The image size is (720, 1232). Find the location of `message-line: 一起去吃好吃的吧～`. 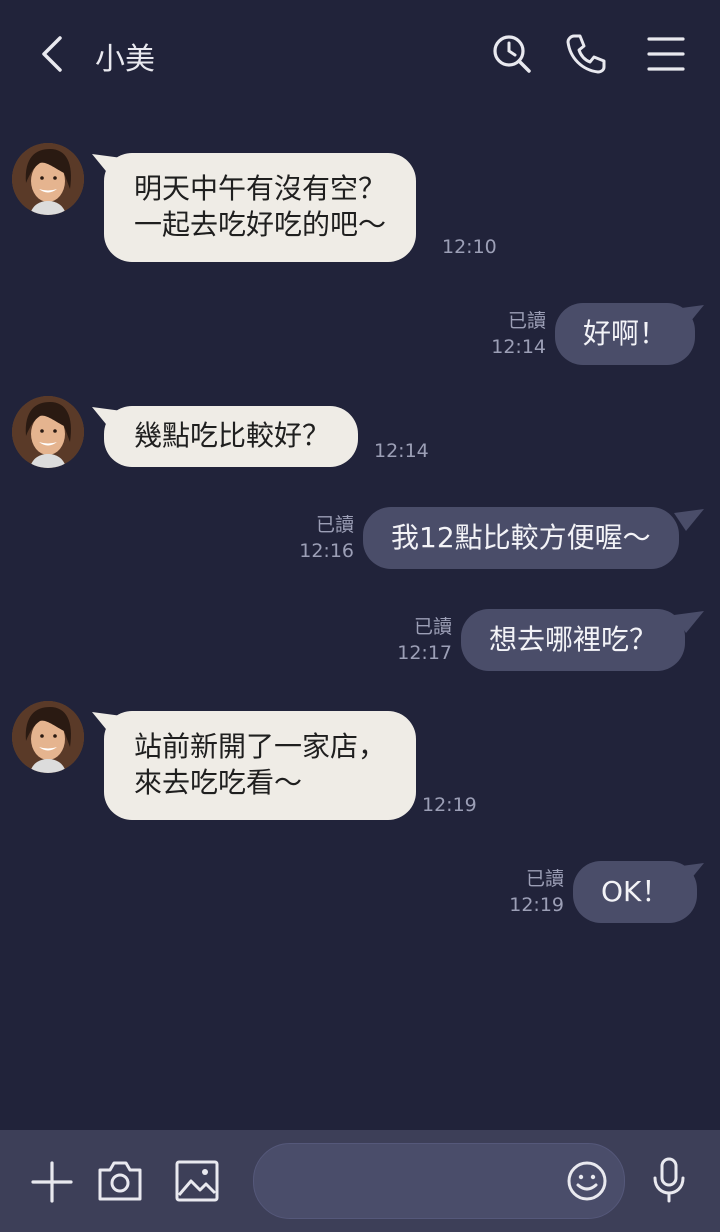

message-line: 一起去吃好吃的吧～ is located at coordinates (260, 224).